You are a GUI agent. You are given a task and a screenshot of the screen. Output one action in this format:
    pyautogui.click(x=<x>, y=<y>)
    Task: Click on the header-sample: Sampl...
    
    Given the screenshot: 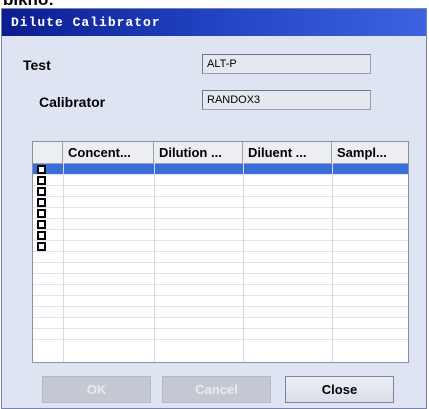 What is the action you would take?
    pyautogui.click(x=370, y=152)
    